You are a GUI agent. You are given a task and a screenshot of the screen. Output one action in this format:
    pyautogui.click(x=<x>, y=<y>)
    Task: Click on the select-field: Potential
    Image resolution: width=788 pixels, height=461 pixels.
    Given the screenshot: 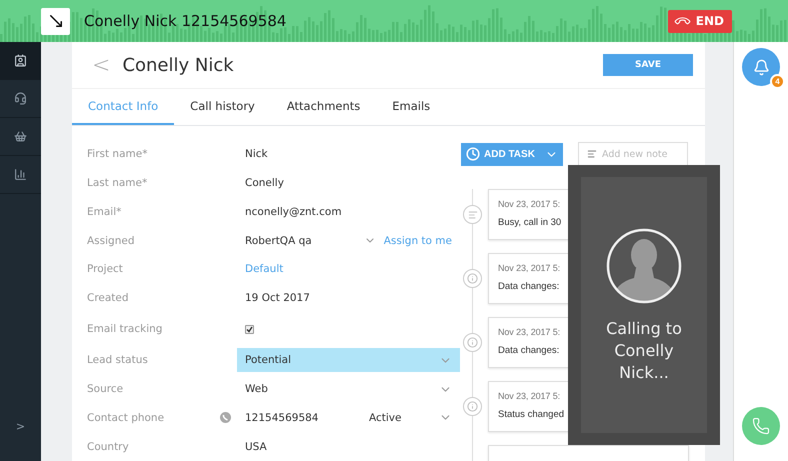 What is the action you would take?
    pyautogui.click(x=348, y=360)
    